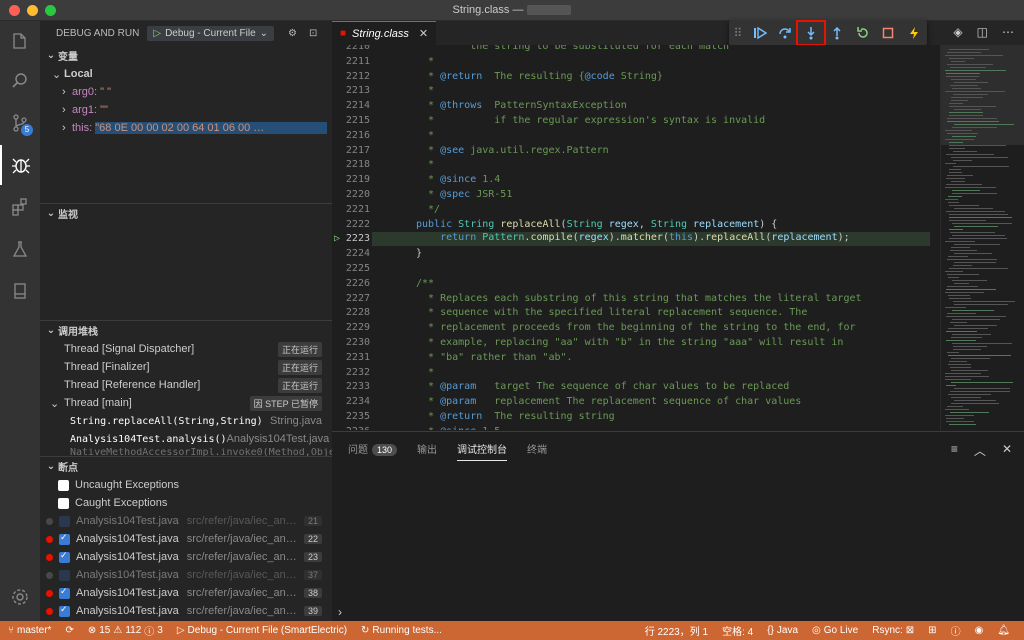 The height and width of the screenshot is (640, 1024). What do you see at coordinates (1008, 32) in the screenshot?
I see `more-actions-icon: ⋯` at bounding box center [1008, 32].